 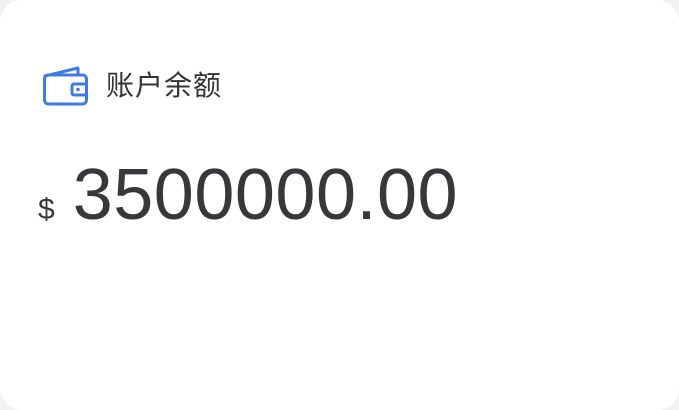 What do you see at coordinates (46, 209) in the screenshot?
I see `currency-symbol: $` at bounding box center [46, 209].